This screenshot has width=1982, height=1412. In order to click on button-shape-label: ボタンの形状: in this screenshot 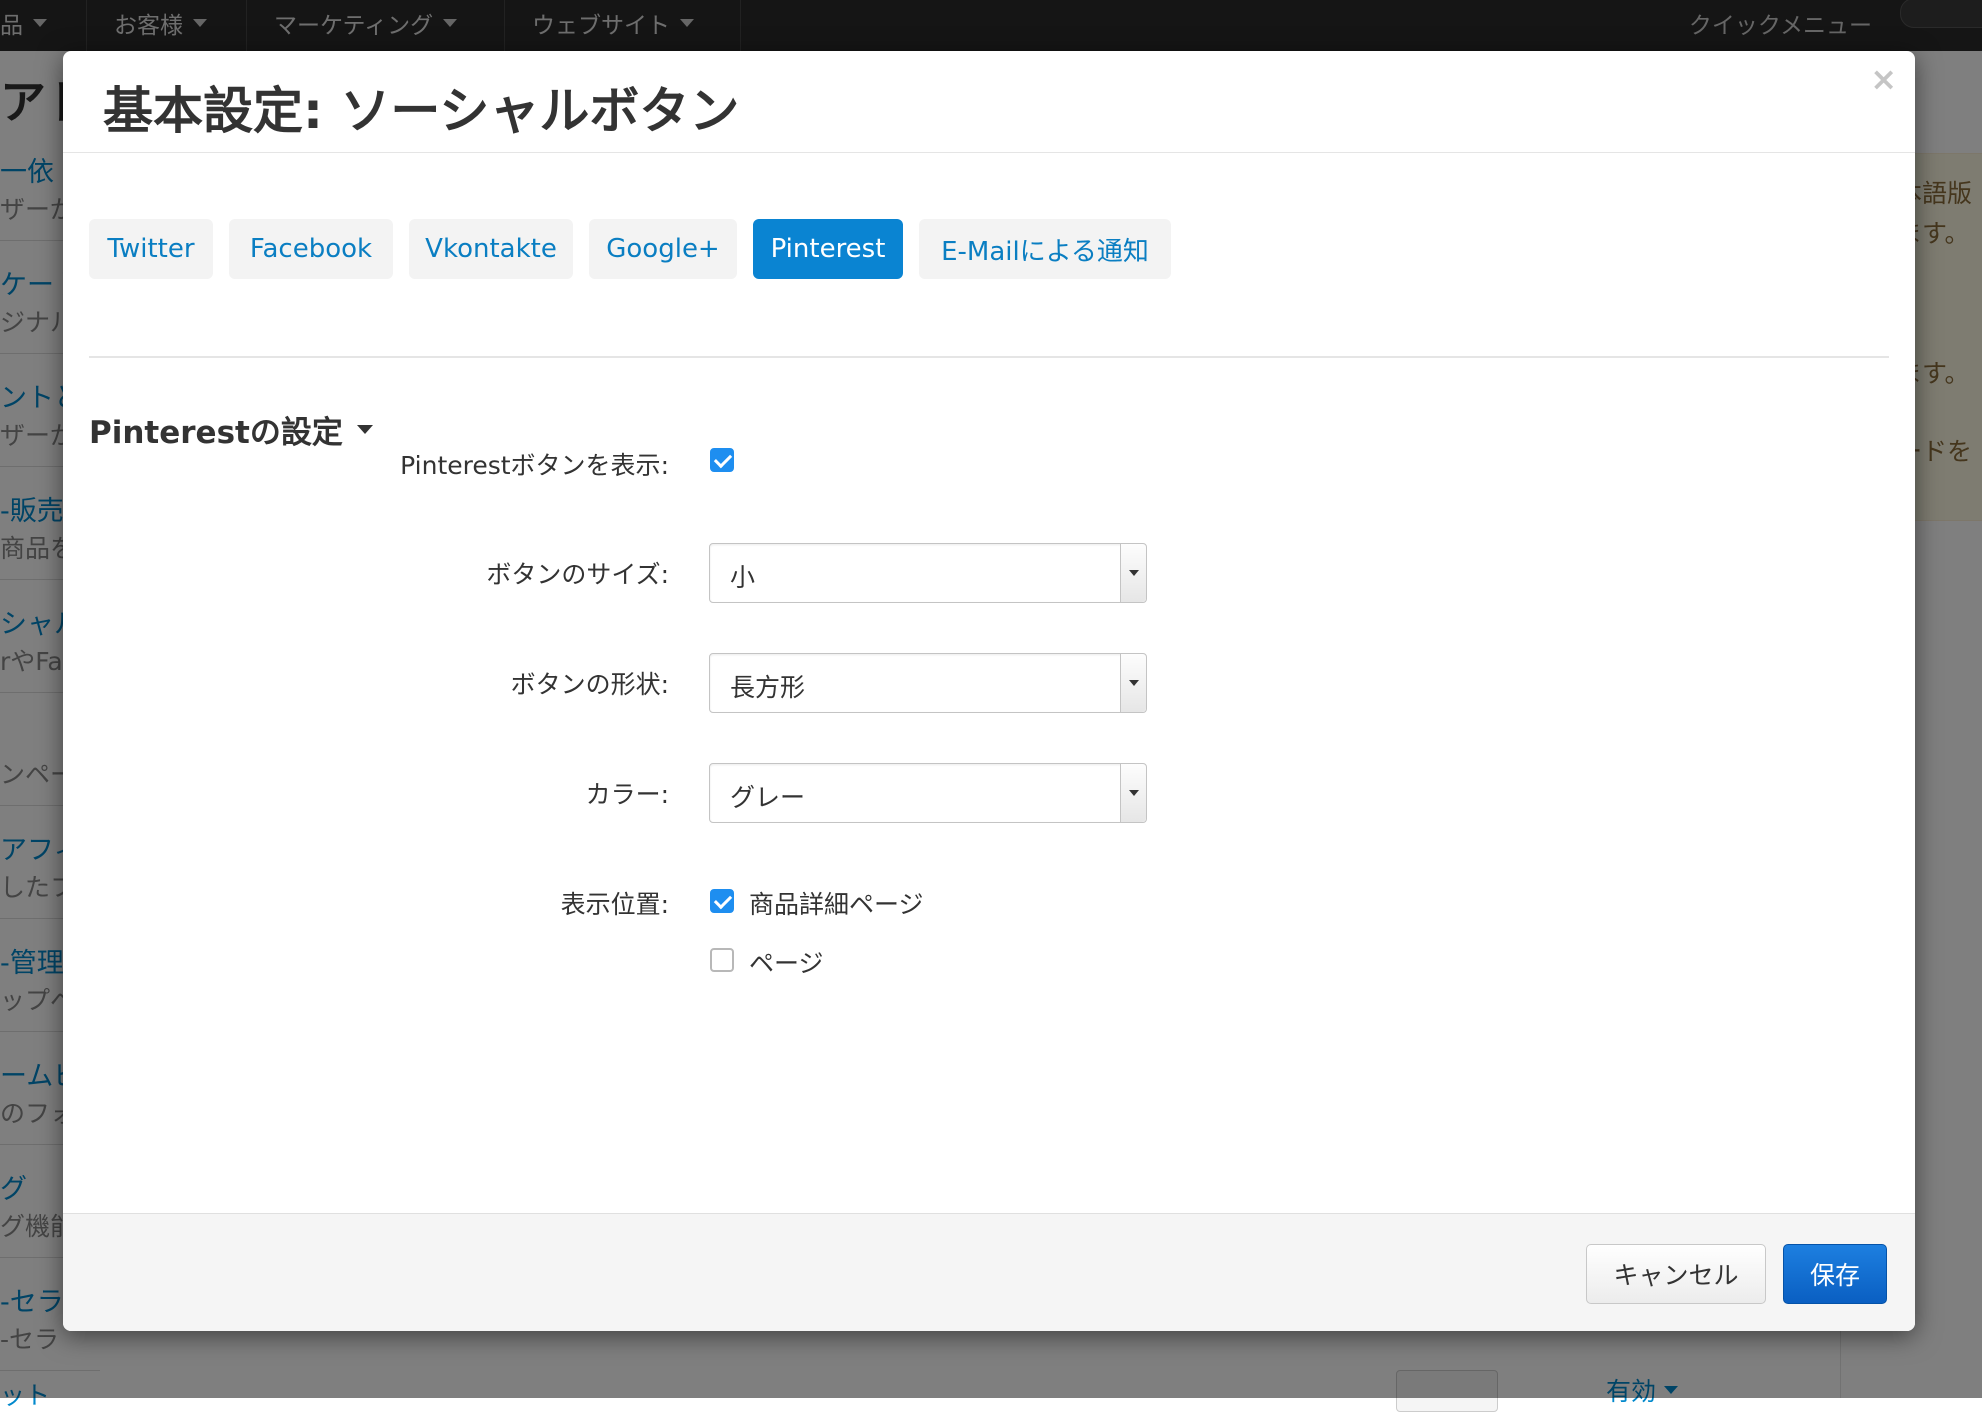, I will do `click(589, 684)`.